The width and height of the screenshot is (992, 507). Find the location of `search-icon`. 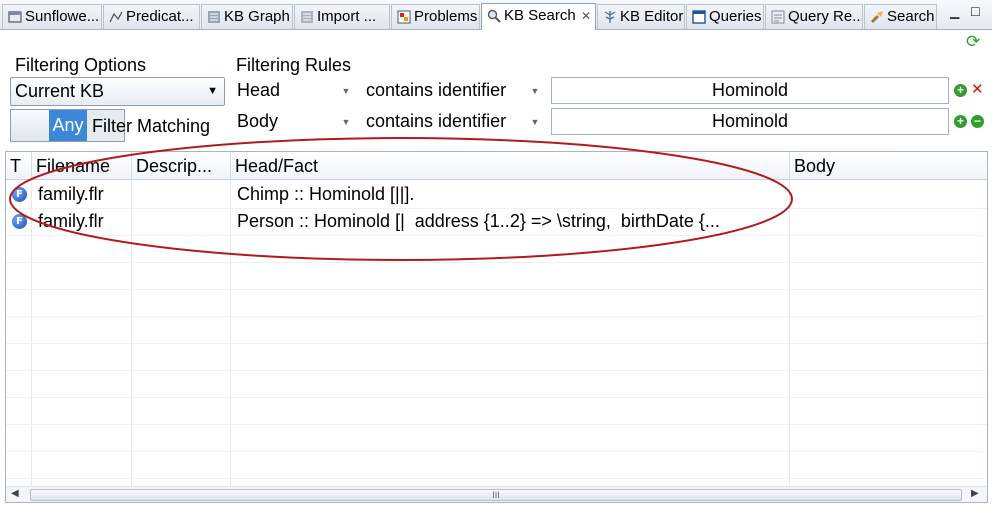

search-icon is located at coordinates (494, 16).